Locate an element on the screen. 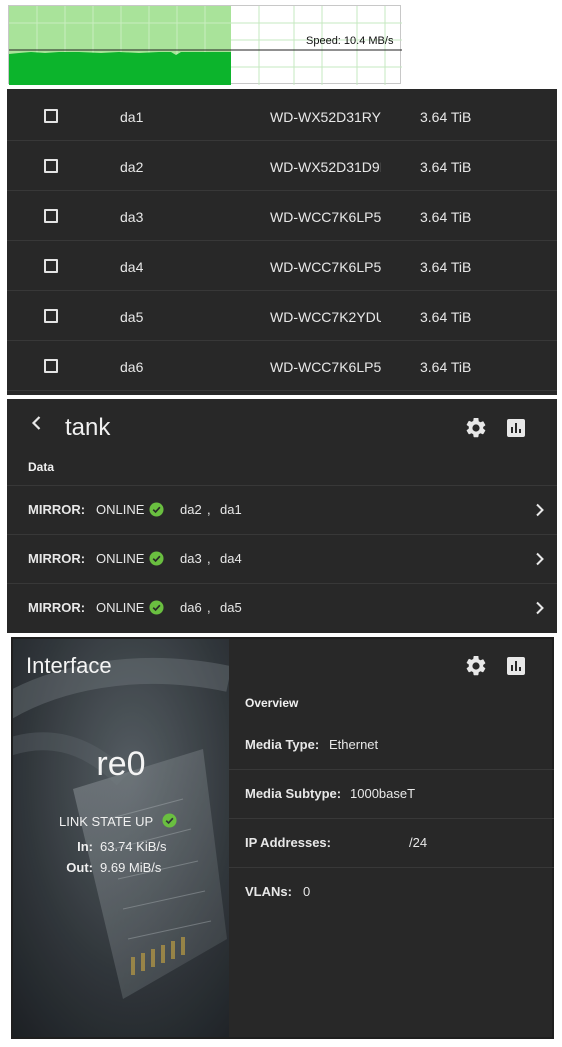 This screenshot has width=562, height=1047. graph-speed-area is located at coordinates (120, 68).